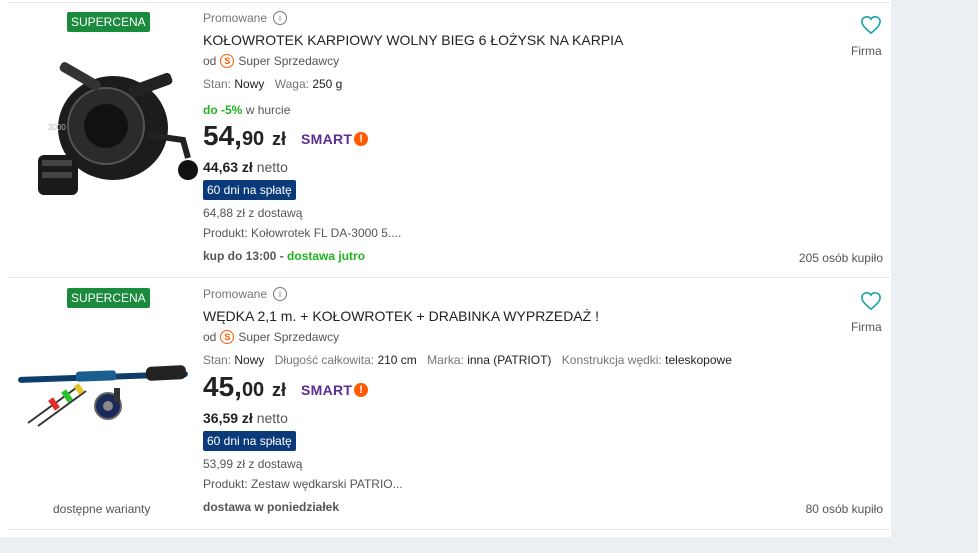 The height and width of the screenshot is (553, 978). What do you see at coordinates (253, 213) in the screenshot?
I see `price-with-delivery: 64,88 zł z dostawą` at bounding box center [253, 213].